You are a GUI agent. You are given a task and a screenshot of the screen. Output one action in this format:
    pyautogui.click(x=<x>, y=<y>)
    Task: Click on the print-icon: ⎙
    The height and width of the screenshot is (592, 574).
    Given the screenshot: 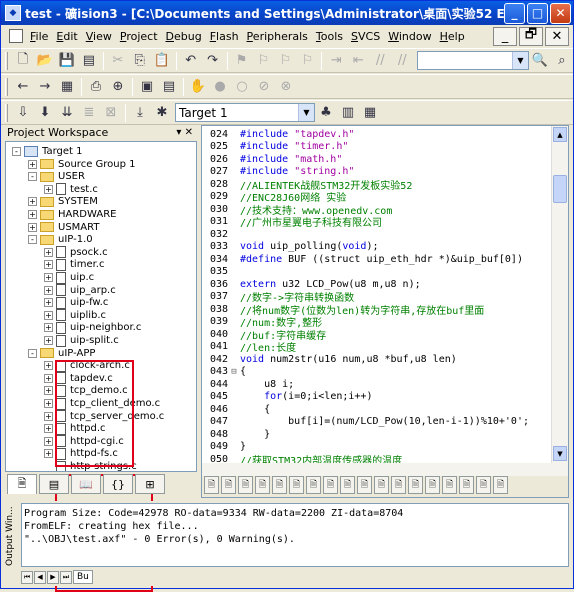 What is the action you would take?
    pyautogui.click(x=96, y=87)
    